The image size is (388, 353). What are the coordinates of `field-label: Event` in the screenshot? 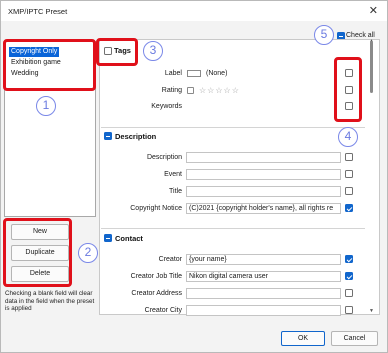 It's located at (173, 174).